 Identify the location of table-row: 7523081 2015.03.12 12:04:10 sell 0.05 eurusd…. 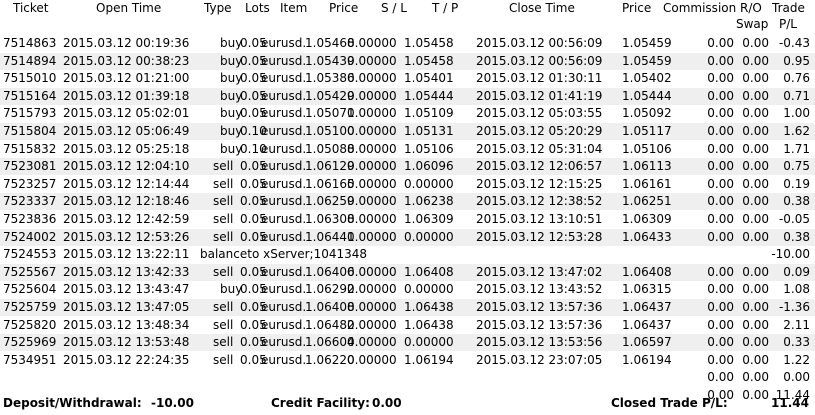
(407, 167).